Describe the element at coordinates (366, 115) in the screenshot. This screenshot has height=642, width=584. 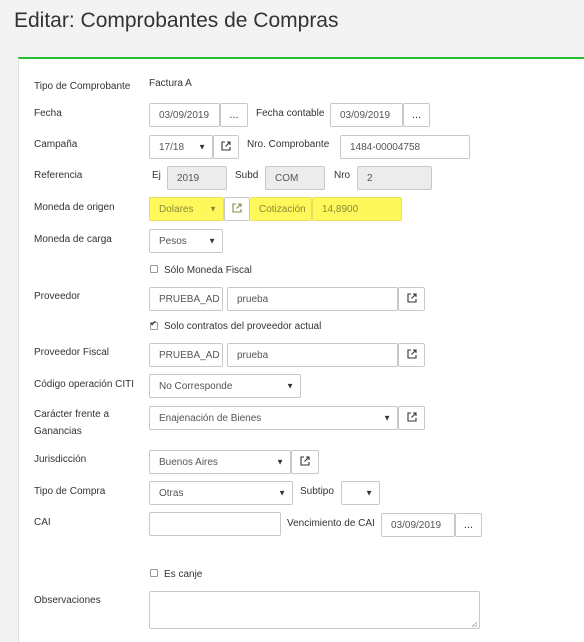
I see `fecha-contable-input: 03/09/2019` at that location.